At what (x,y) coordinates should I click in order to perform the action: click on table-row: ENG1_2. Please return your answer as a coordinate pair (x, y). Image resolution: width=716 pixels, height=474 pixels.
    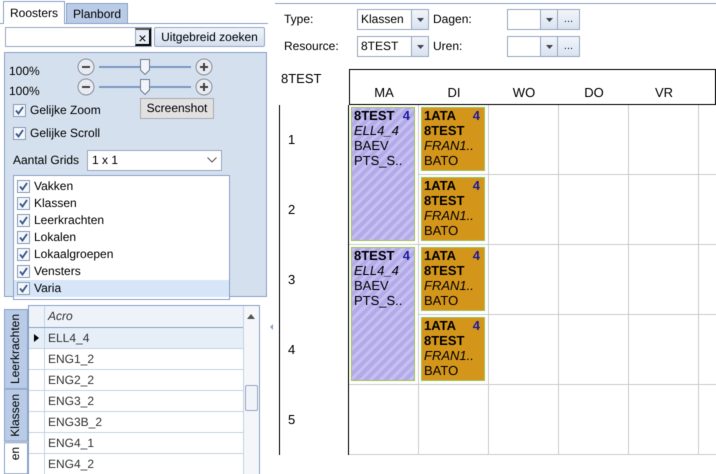
    Looking at the image, I should click on (136, 359).